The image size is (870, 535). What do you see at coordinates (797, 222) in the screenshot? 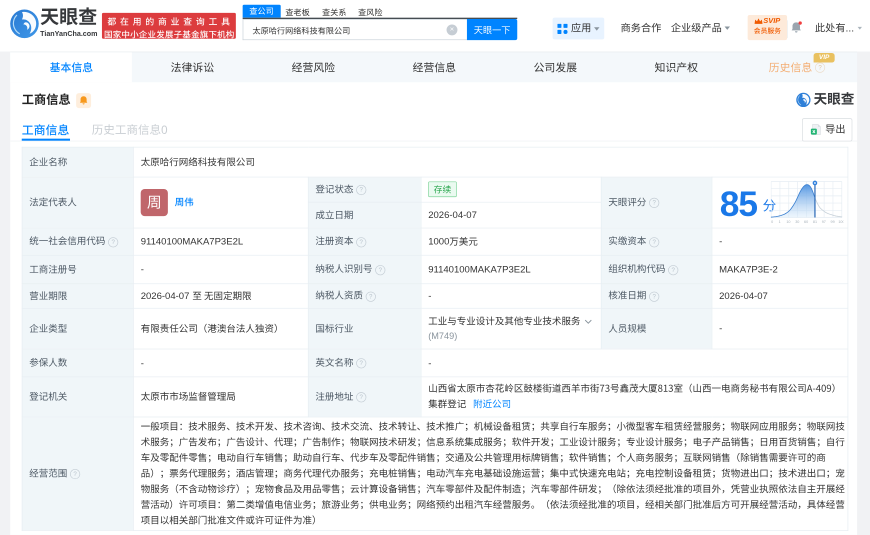
I see `svg-text: 30` at bounding box center [797, 222].